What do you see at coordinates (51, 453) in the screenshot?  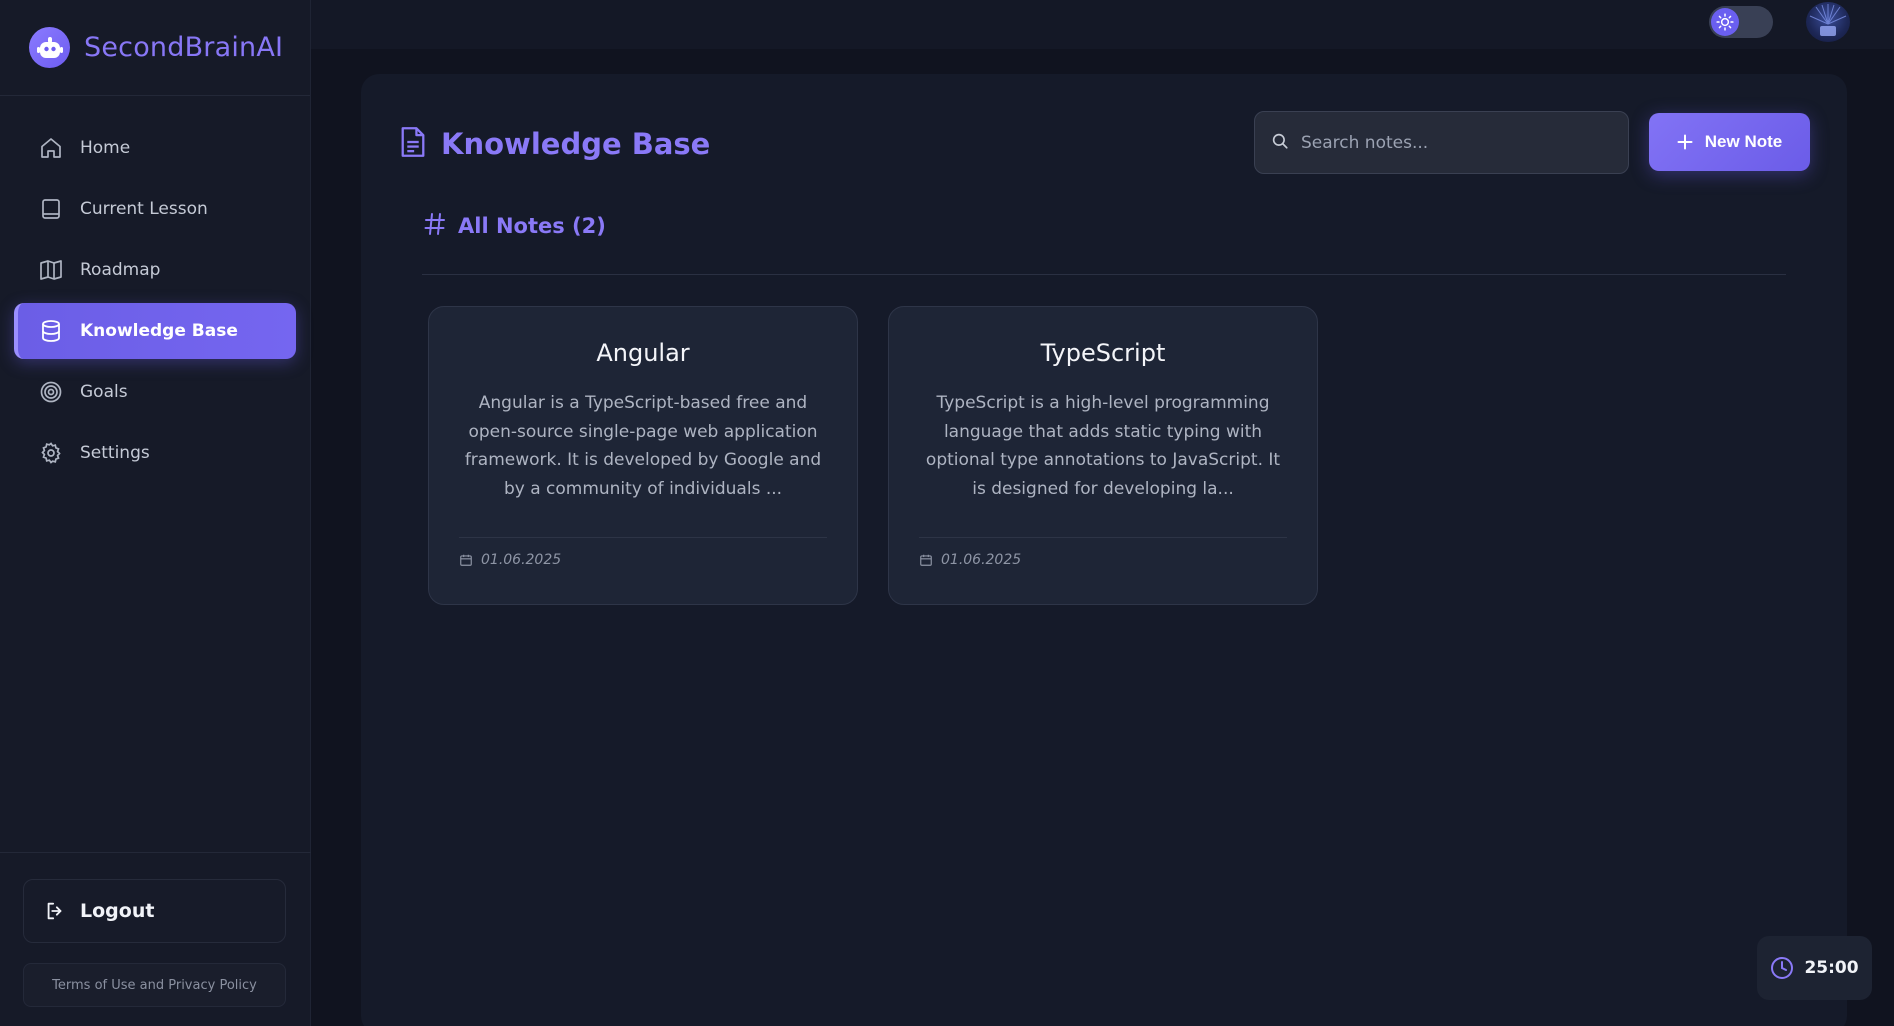 I see `gear-icon` at bounding box center [51, 453].